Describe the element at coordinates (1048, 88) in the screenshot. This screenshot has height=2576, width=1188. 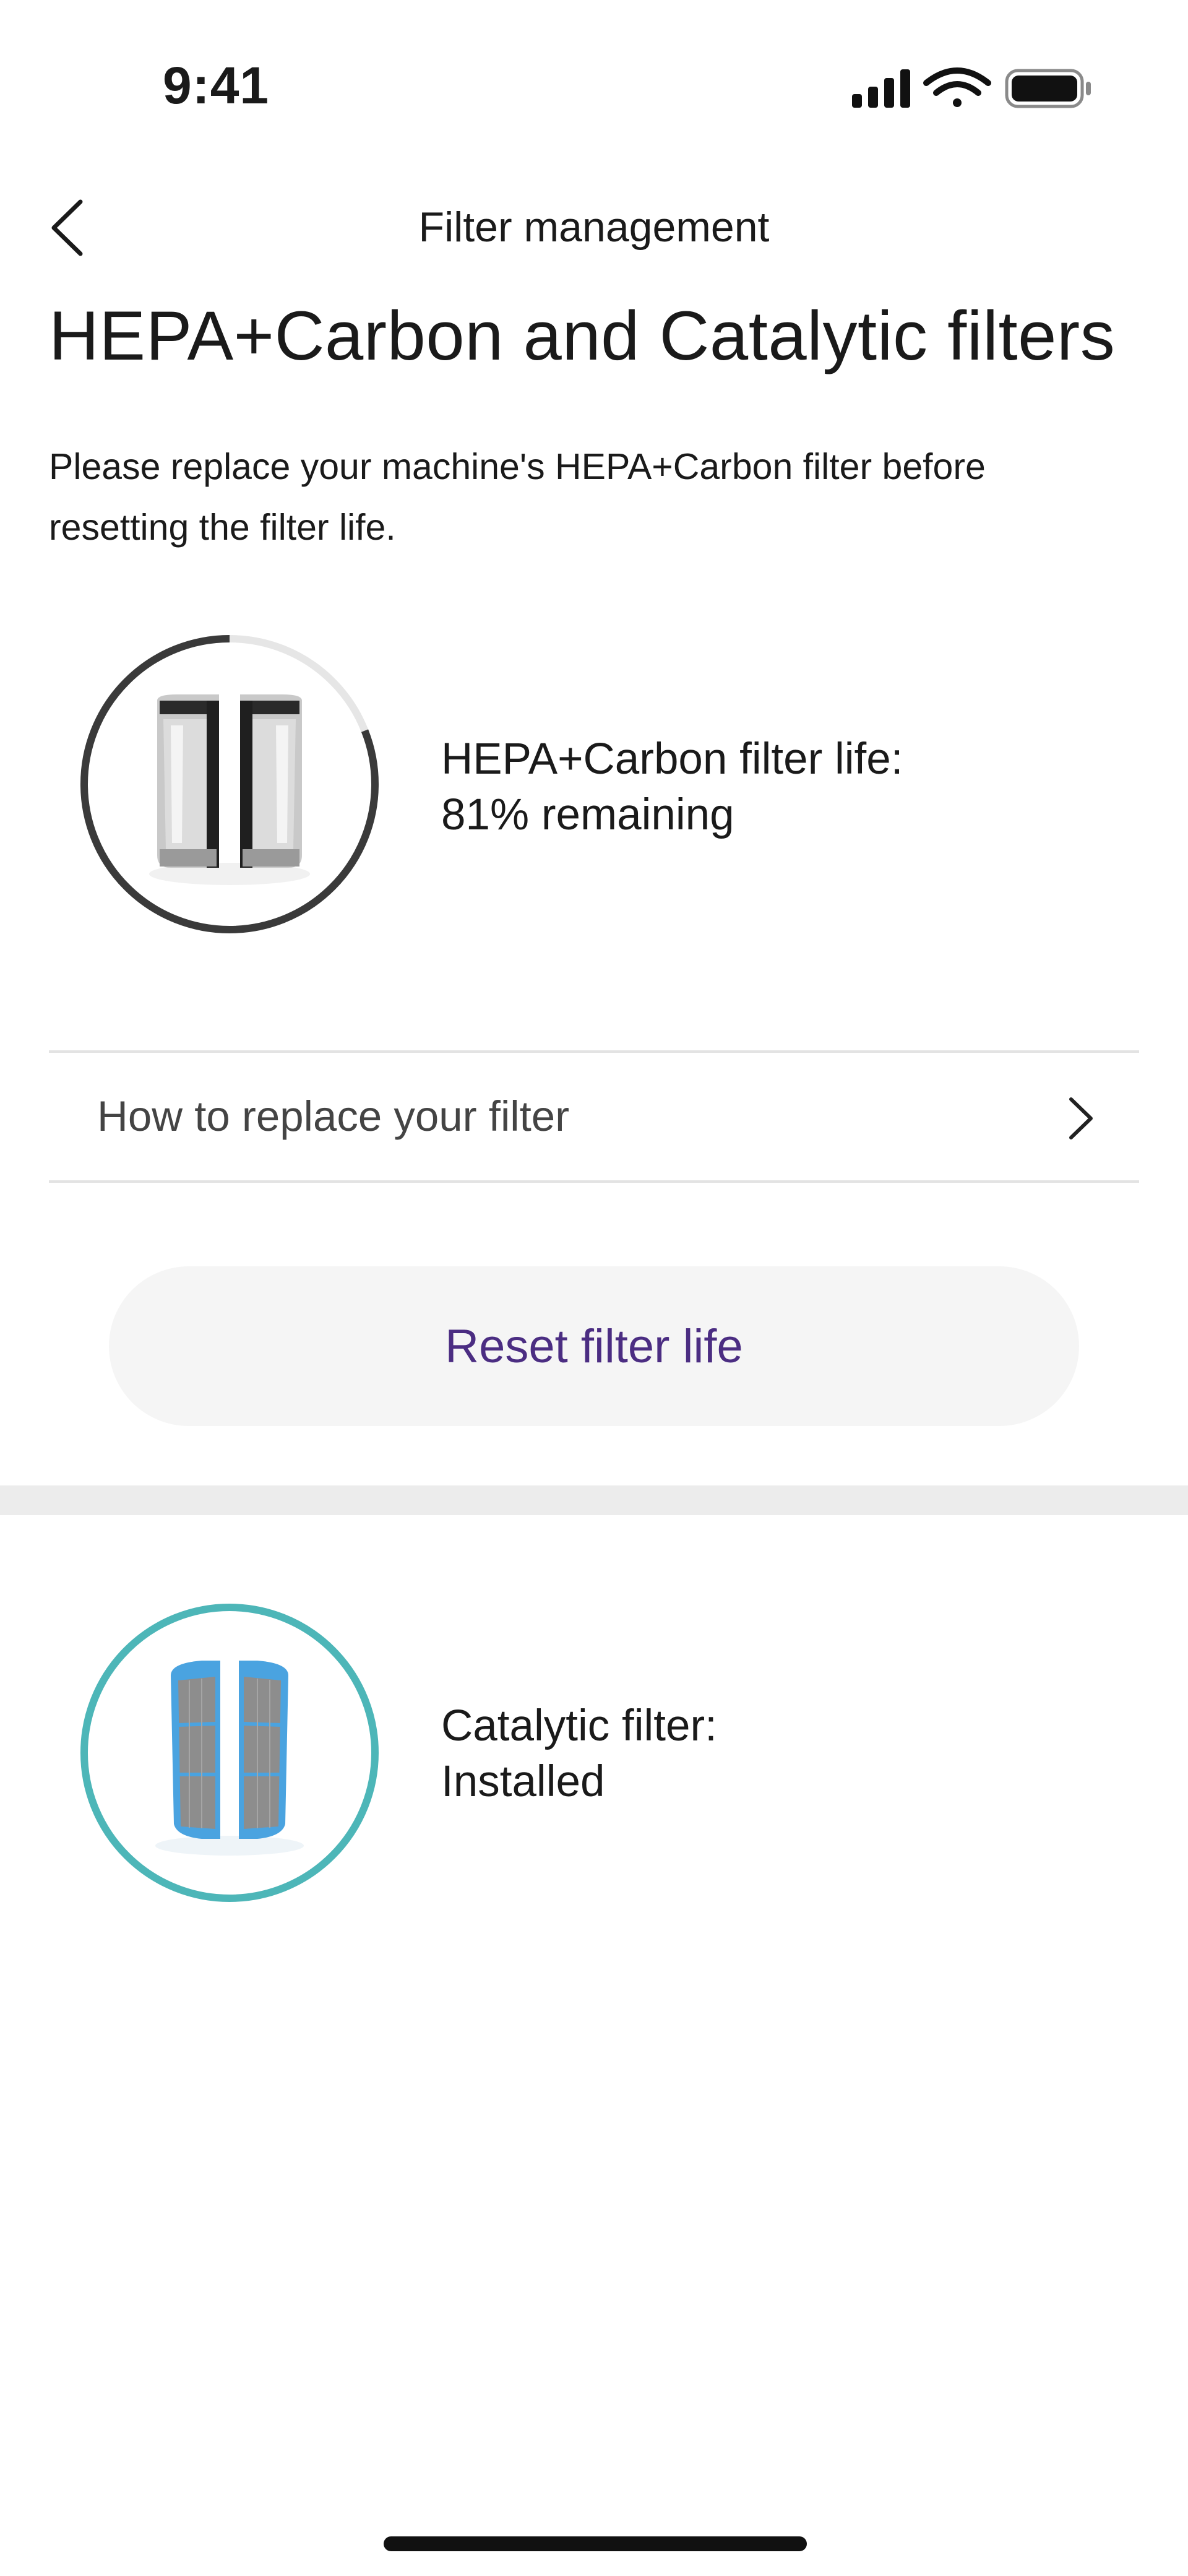
I see `battery-icon` at that location.